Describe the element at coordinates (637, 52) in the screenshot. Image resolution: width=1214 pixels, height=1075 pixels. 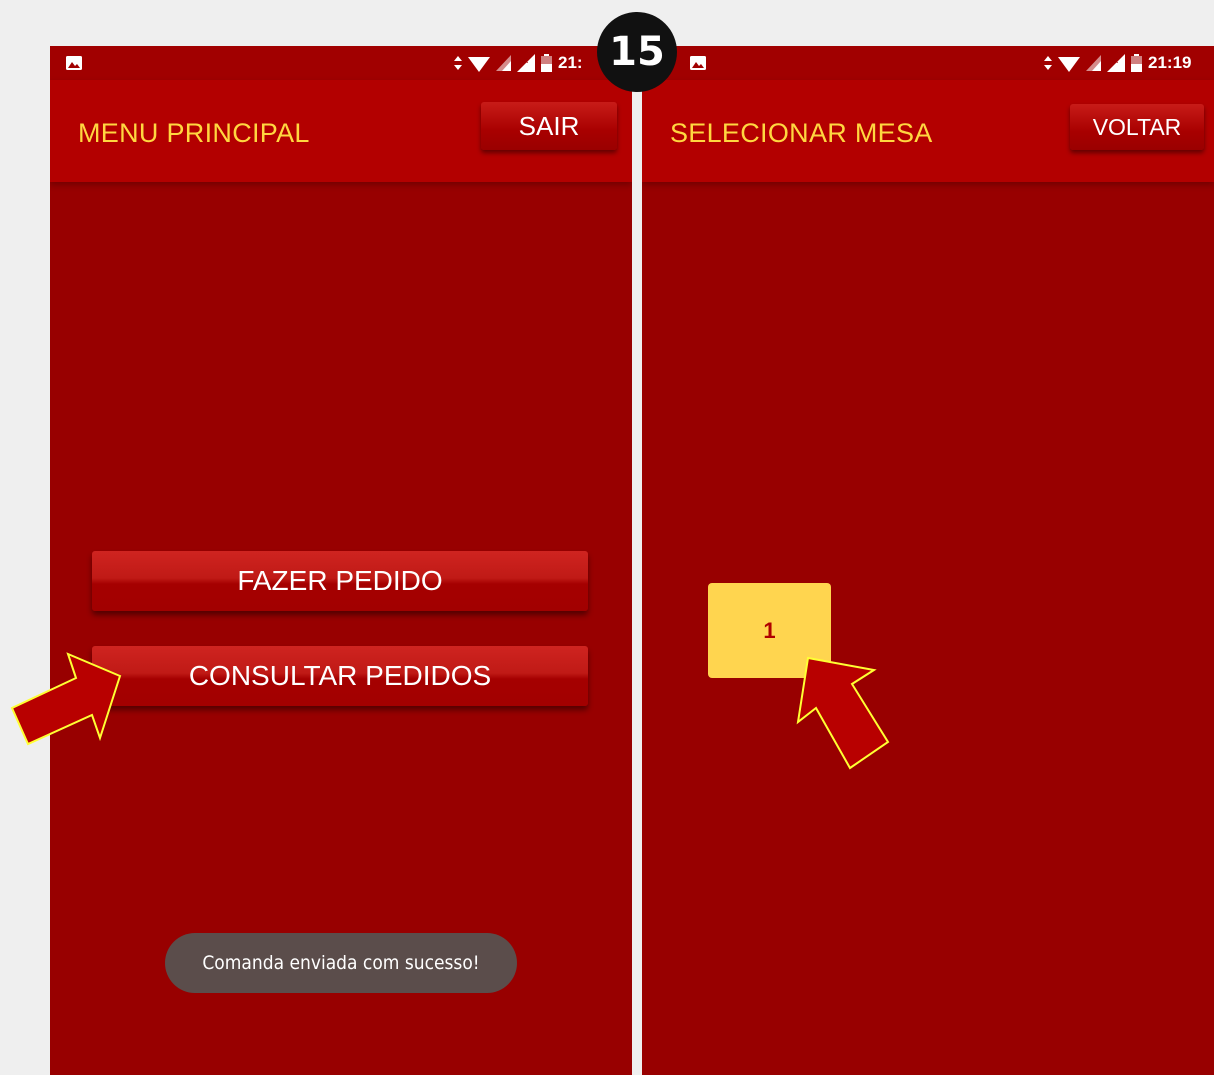
I see `step-number-badge: 15` at that location.